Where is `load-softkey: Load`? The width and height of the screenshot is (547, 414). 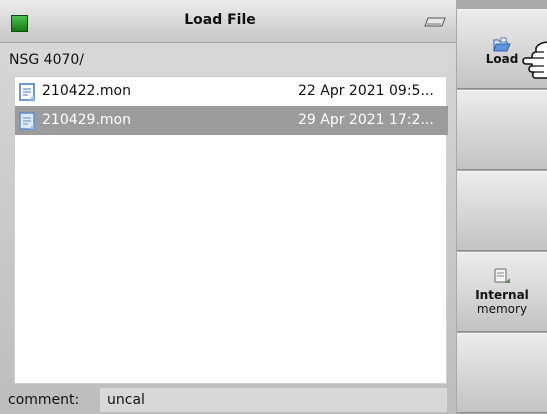 load-softkey: Load is located at coordinates (502, 49).